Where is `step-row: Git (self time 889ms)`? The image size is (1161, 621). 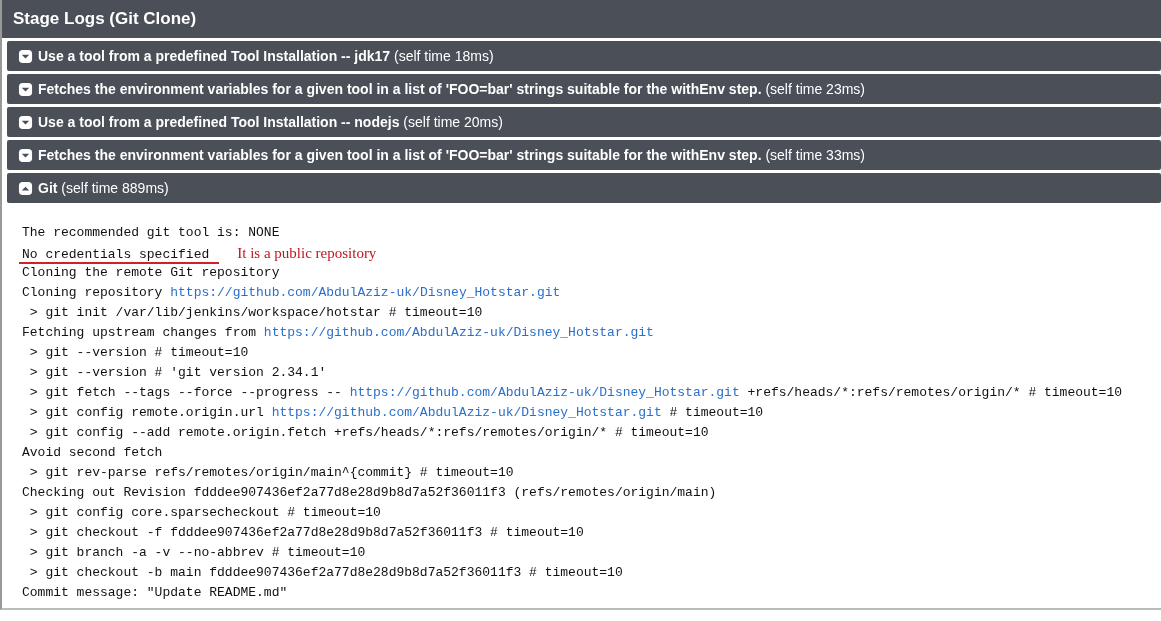 step-row: Git (self time 889ms) is located at coordinates (584, 188).